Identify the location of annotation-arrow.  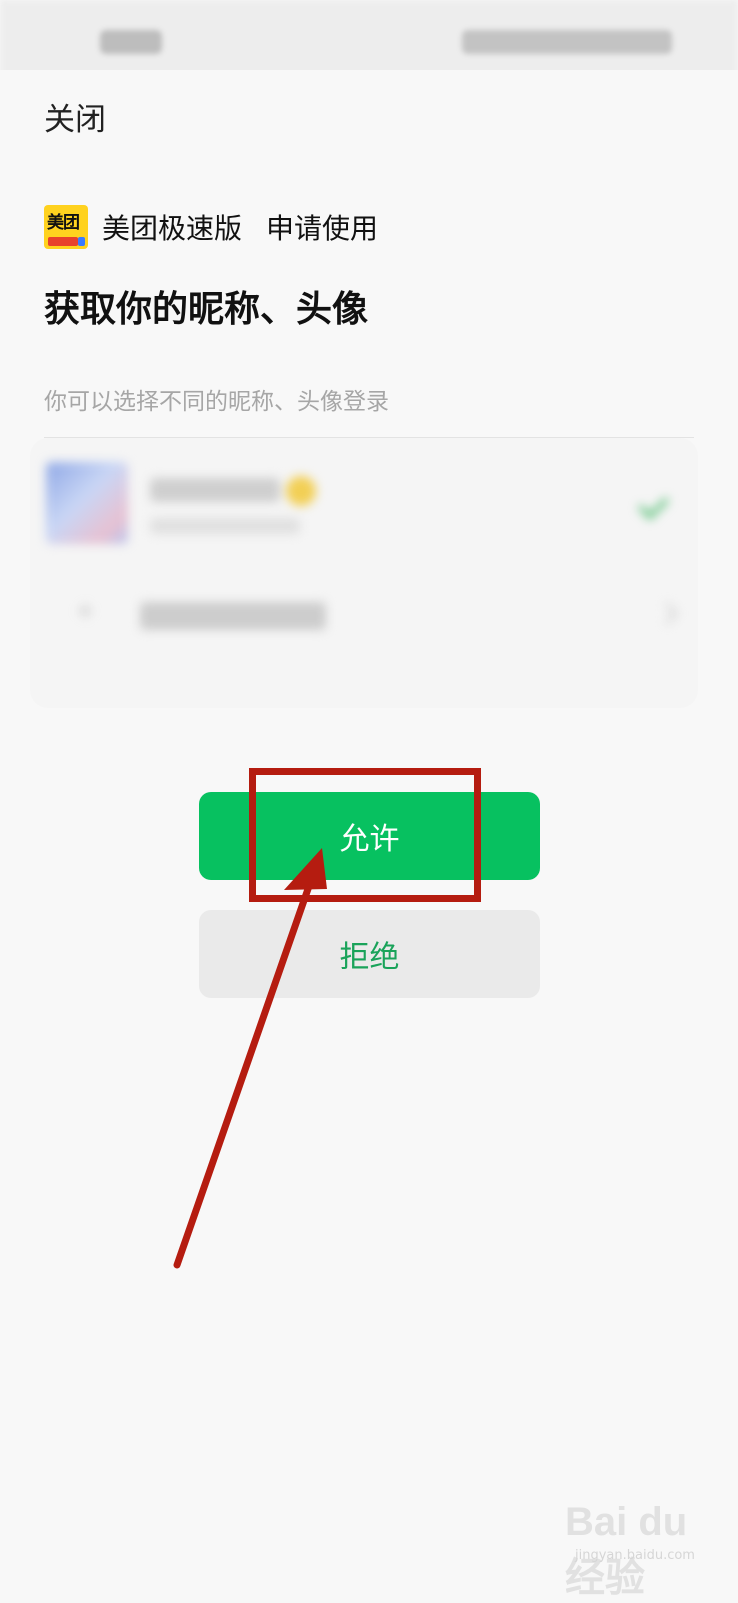
(250, 1058).